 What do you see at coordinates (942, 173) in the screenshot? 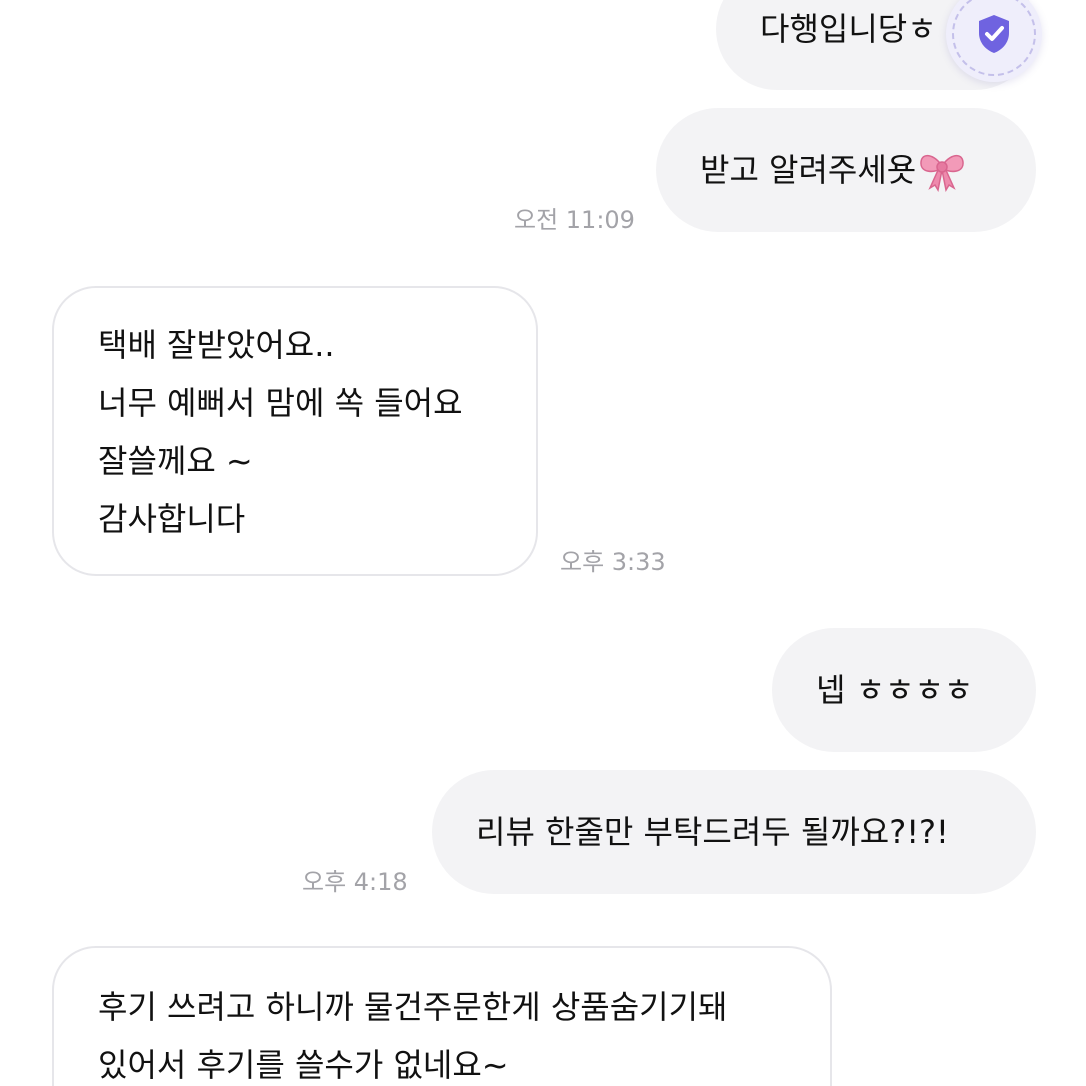
I see `ribbon-icon` at bounding box center [942, 173].